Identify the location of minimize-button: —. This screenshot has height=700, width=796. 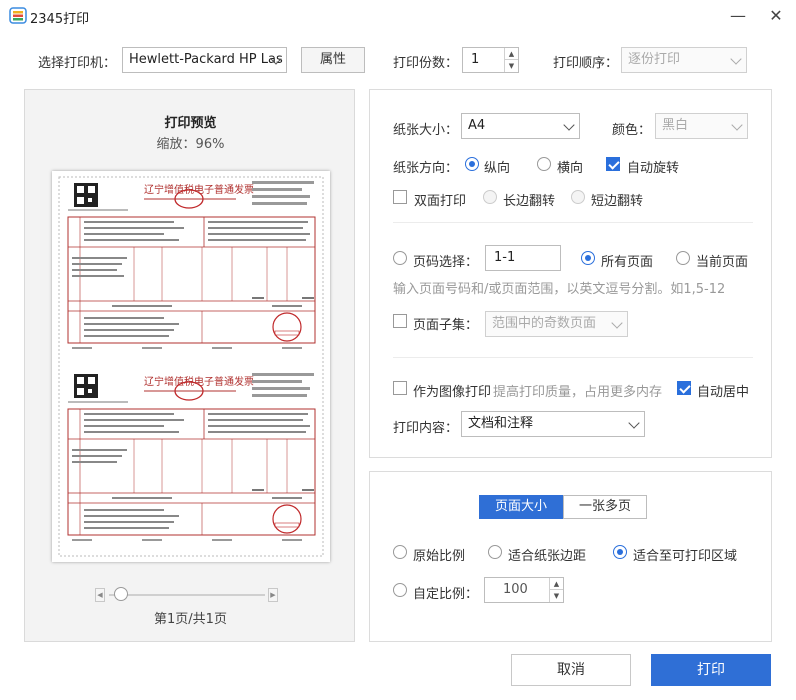
(738, 16).